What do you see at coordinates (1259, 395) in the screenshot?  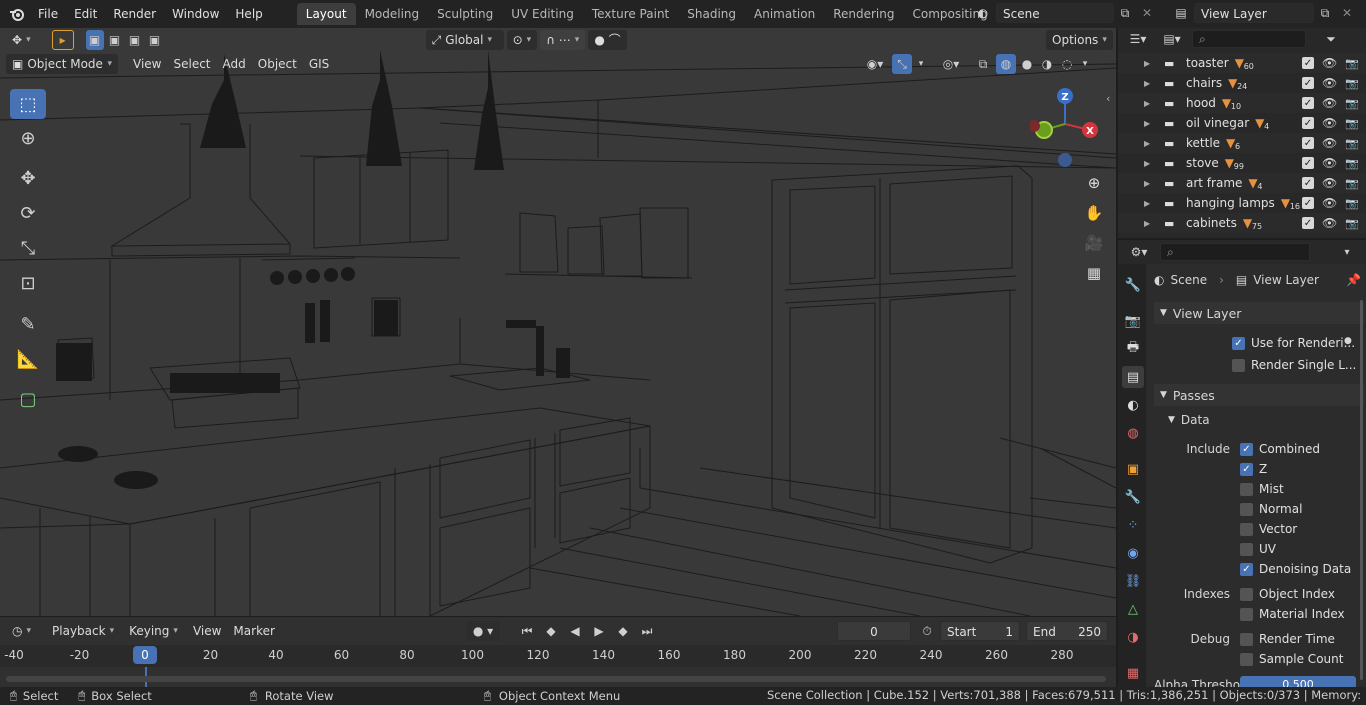 I see `passes-panel-header: ▼ Passes` at bounding box center [1259, 395].